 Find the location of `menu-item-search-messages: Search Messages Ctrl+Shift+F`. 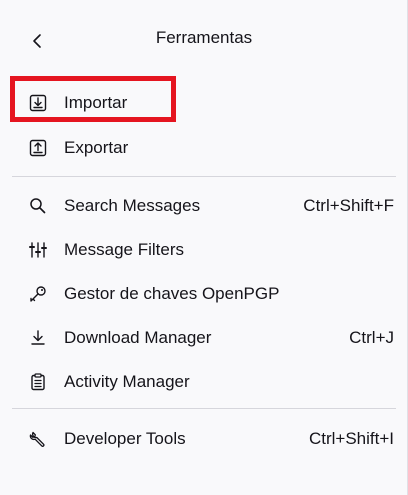

menu-item-search-messages: Search Messages Ctrl+Shift+F is located at coordinates (204, 206).